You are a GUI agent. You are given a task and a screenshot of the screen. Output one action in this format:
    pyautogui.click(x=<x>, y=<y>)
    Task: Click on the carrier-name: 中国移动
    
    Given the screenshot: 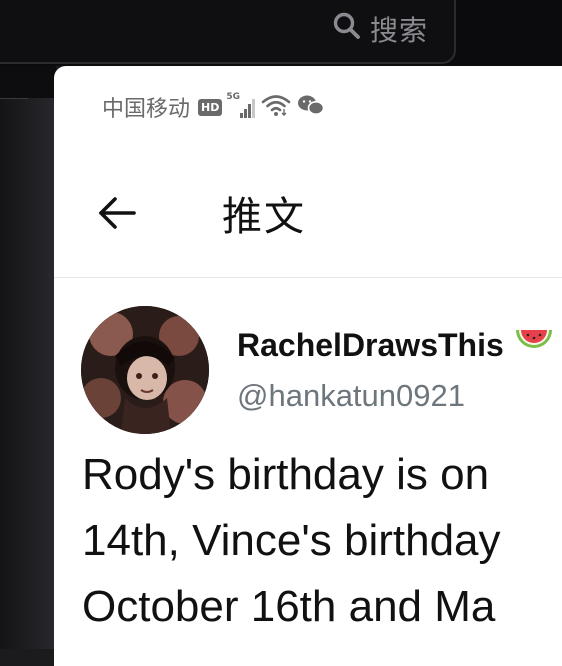 What is the action you would take?
    pyautogui.click(x=146, y=109)
    